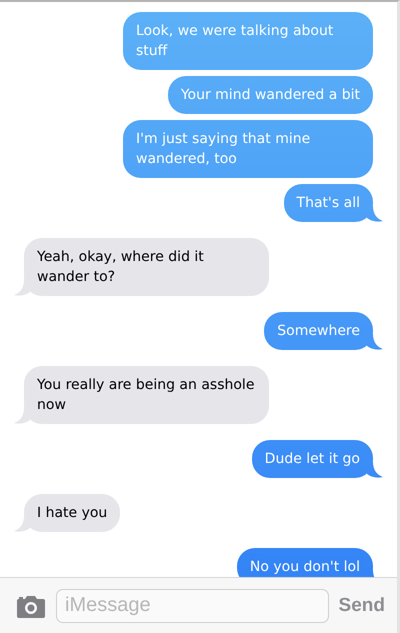 This screenshot has height=633, width=400. Describe the element at coordinates (192, 605) in the screenshot. I see `message-input-field: iMessage` at that location.